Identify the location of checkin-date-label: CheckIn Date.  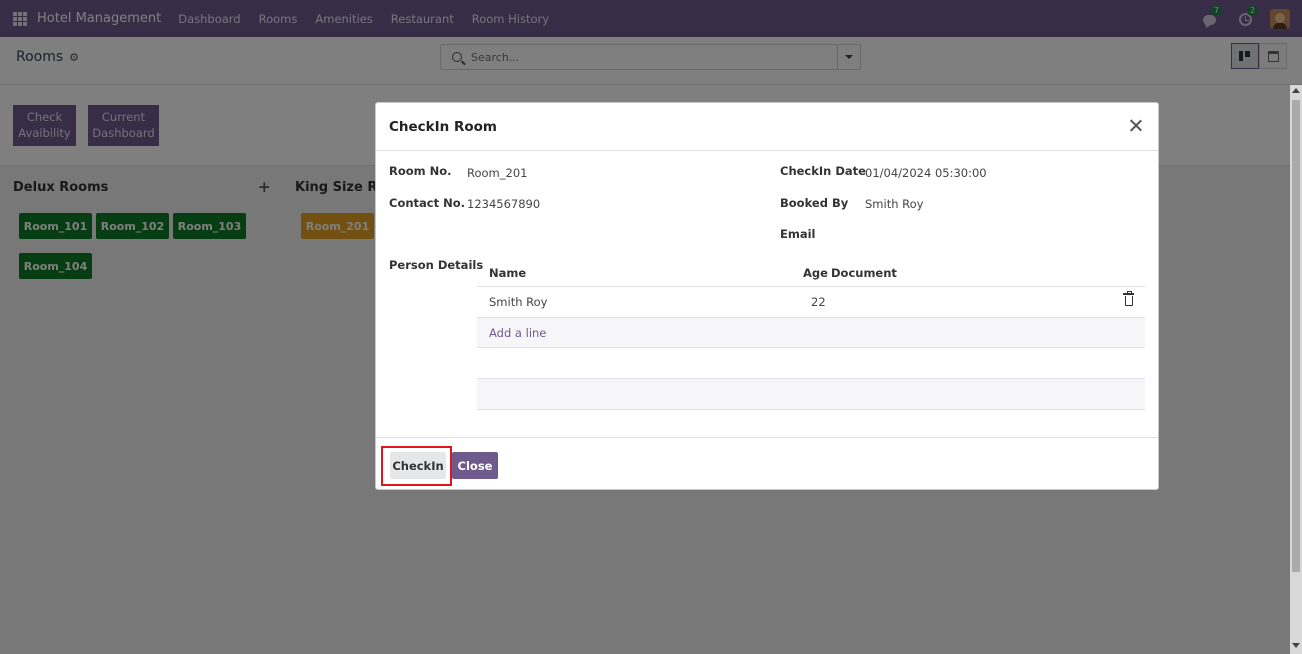
(823, 171).